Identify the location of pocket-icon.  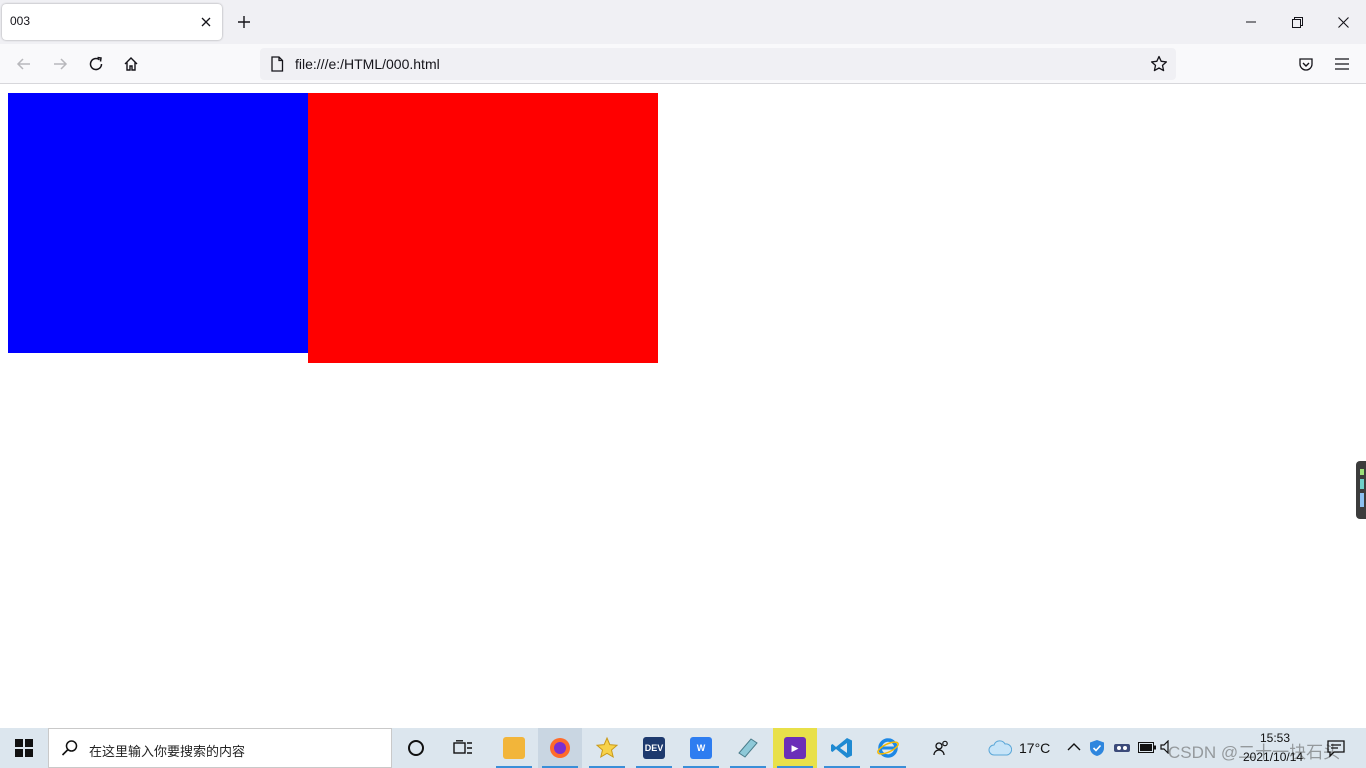
(1306, 64).